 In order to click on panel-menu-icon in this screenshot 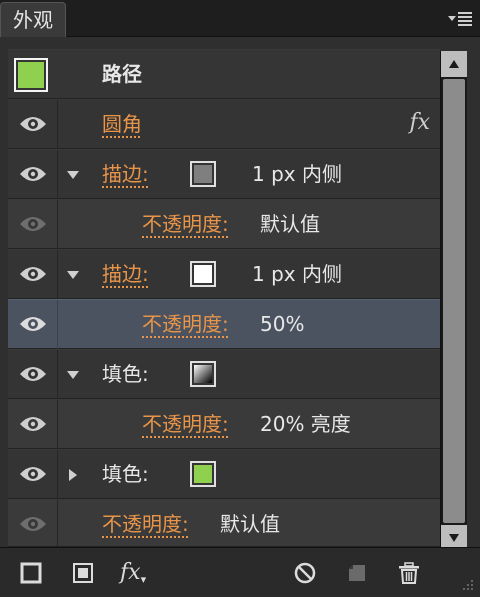, I will do `click(460, 19)`.